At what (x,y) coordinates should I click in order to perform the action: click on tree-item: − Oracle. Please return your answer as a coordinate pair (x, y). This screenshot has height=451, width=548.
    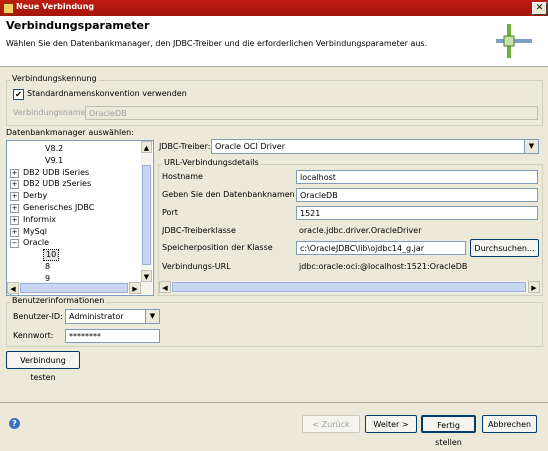
    Looking at the image, I should click on (74, 243).